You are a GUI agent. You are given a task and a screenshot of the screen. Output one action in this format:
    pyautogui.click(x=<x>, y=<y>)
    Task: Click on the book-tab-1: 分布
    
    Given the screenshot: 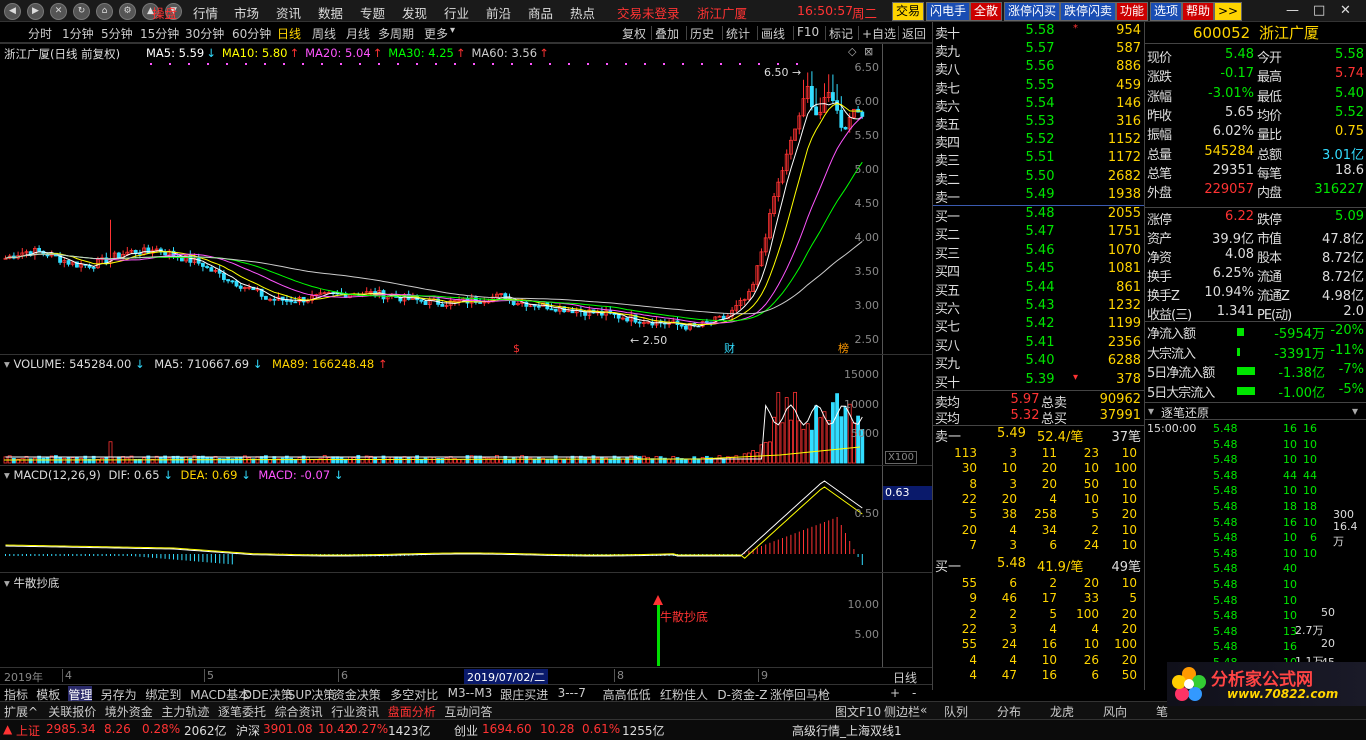 What is the action you would take?
    pyautogui.click(x=1009, y=711)
    